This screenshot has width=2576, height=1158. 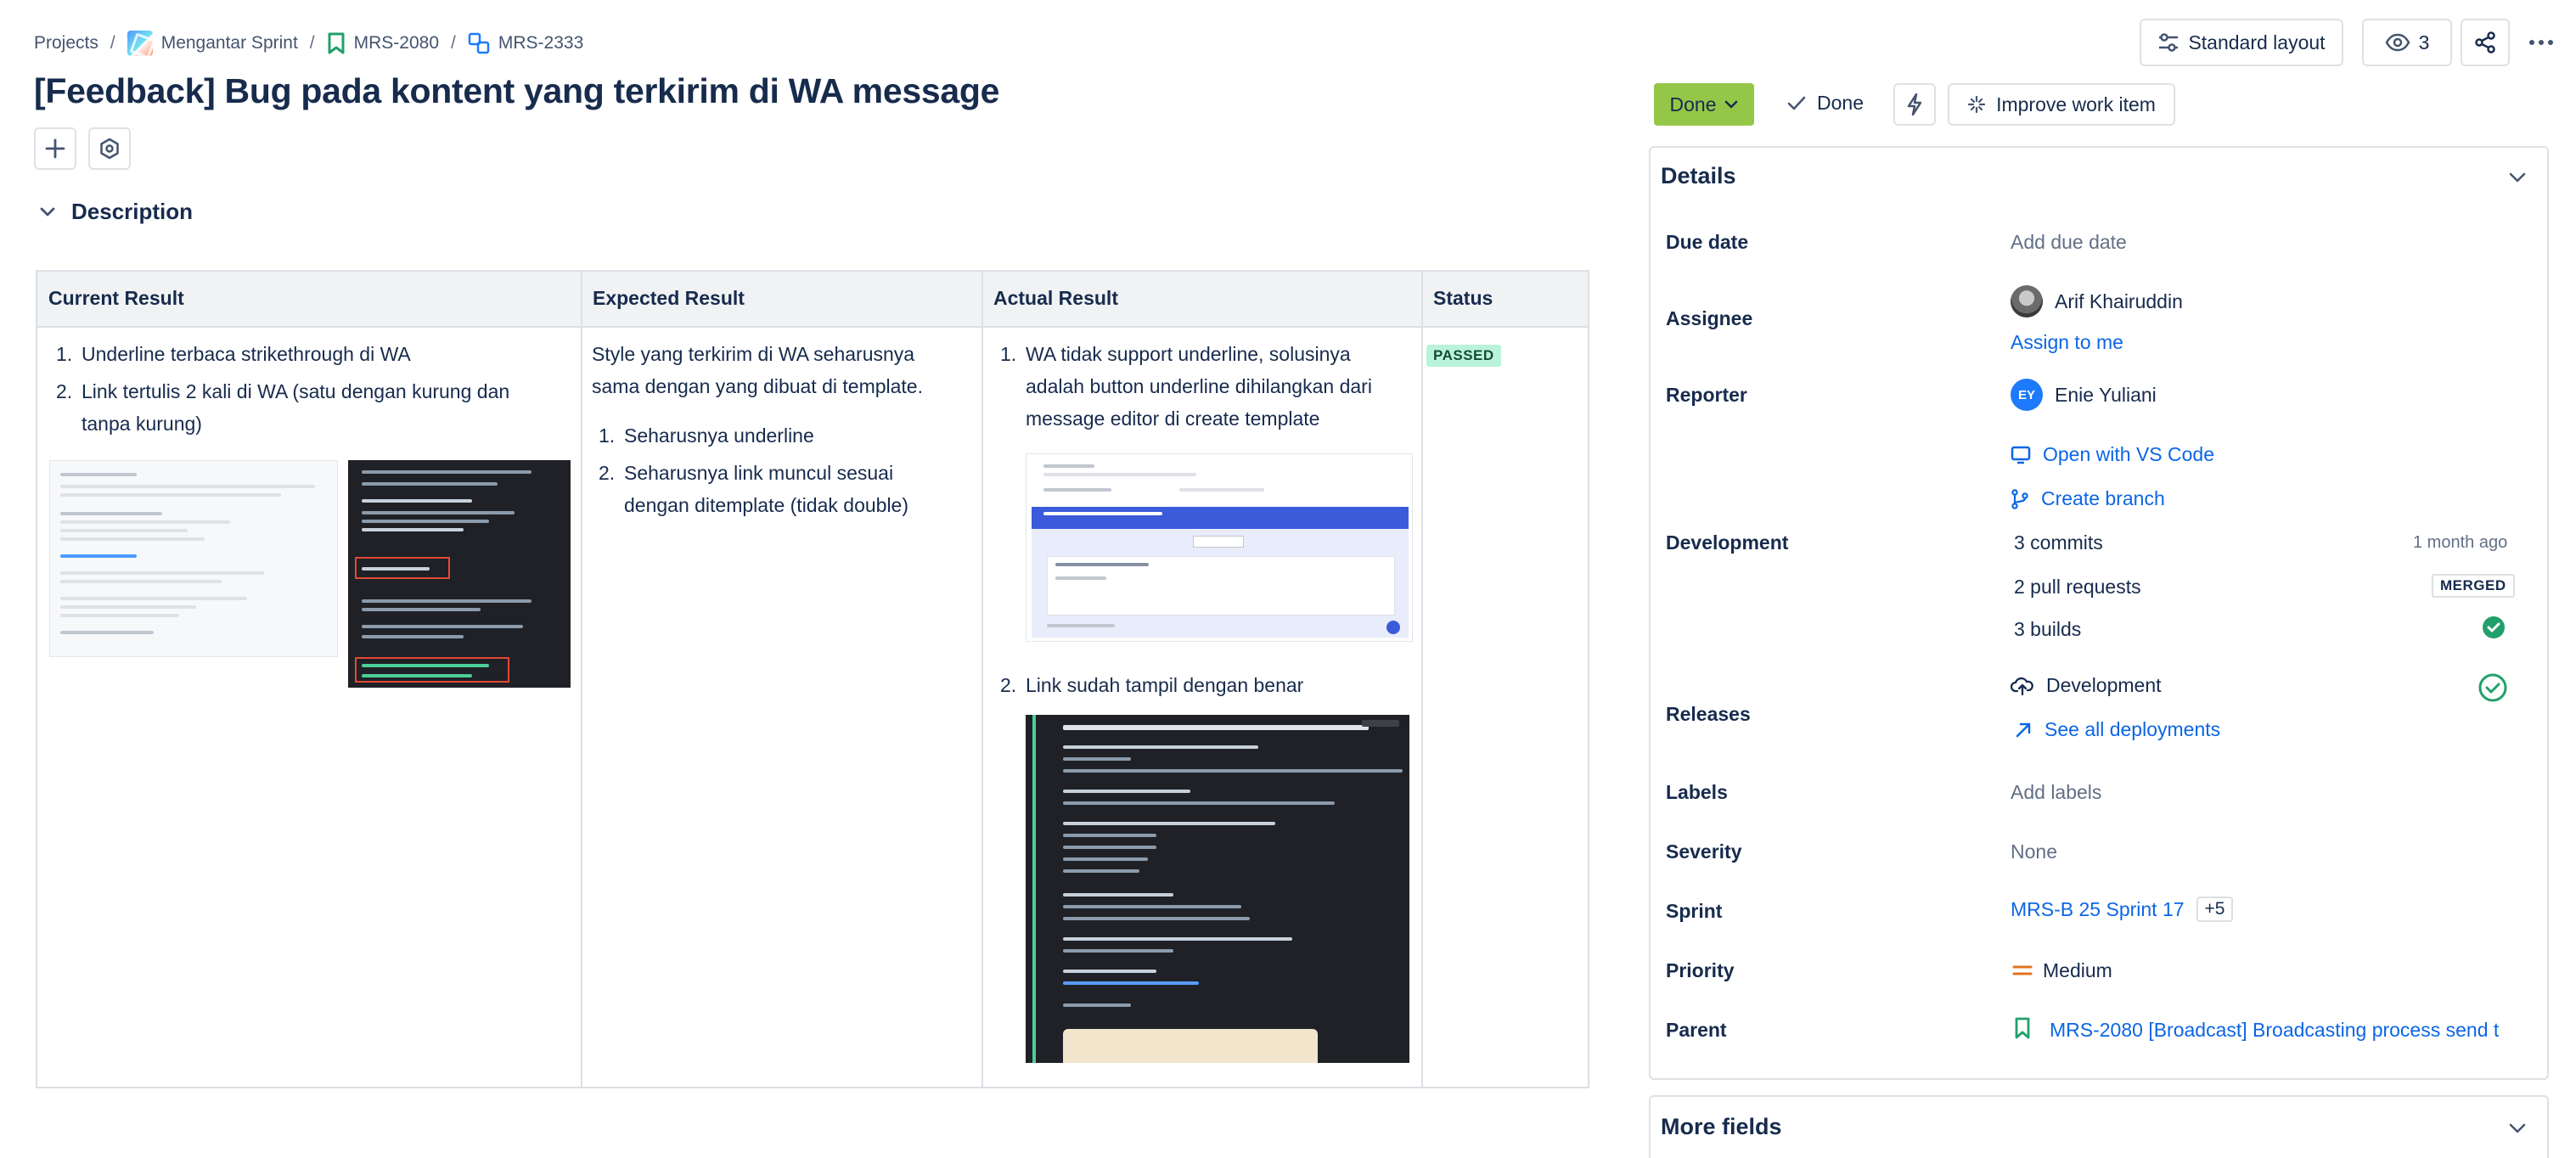 I want to click on more-actions-button, so click(x=2541, y=42).